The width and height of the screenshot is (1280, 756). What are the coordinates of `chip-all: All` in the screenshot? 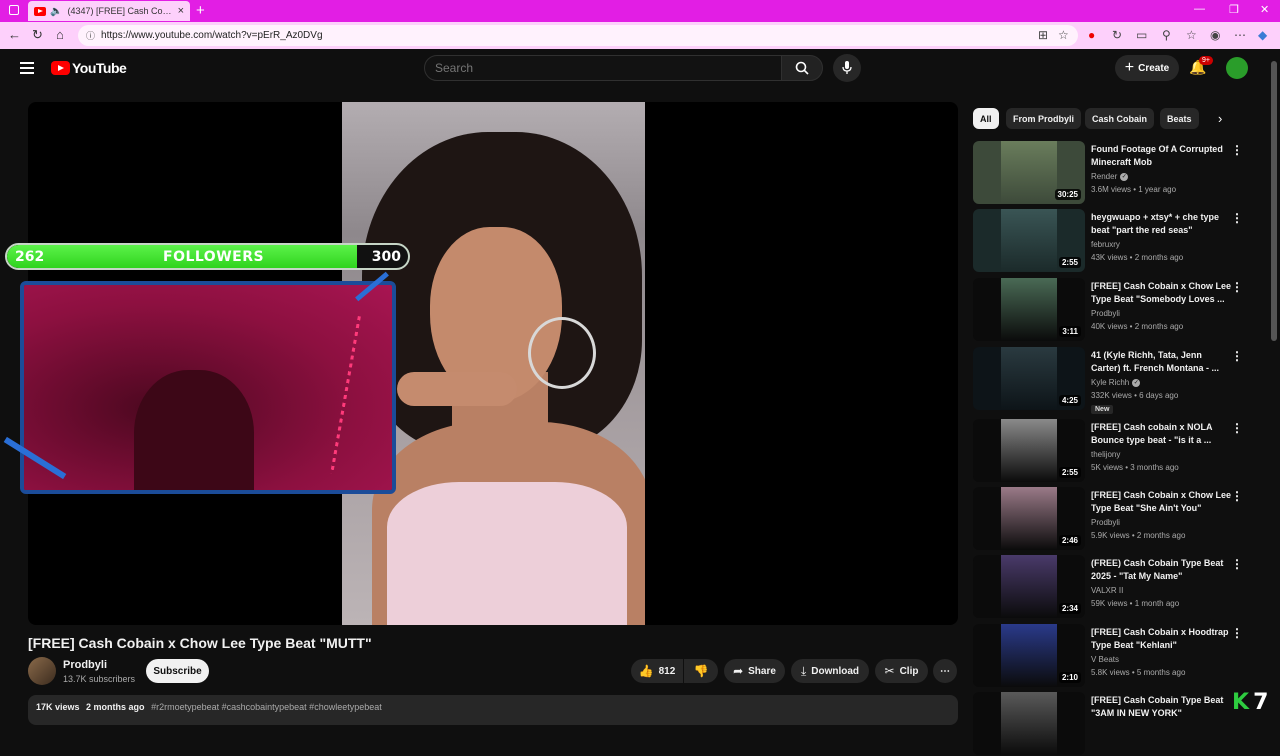 It's located at (986, 118).